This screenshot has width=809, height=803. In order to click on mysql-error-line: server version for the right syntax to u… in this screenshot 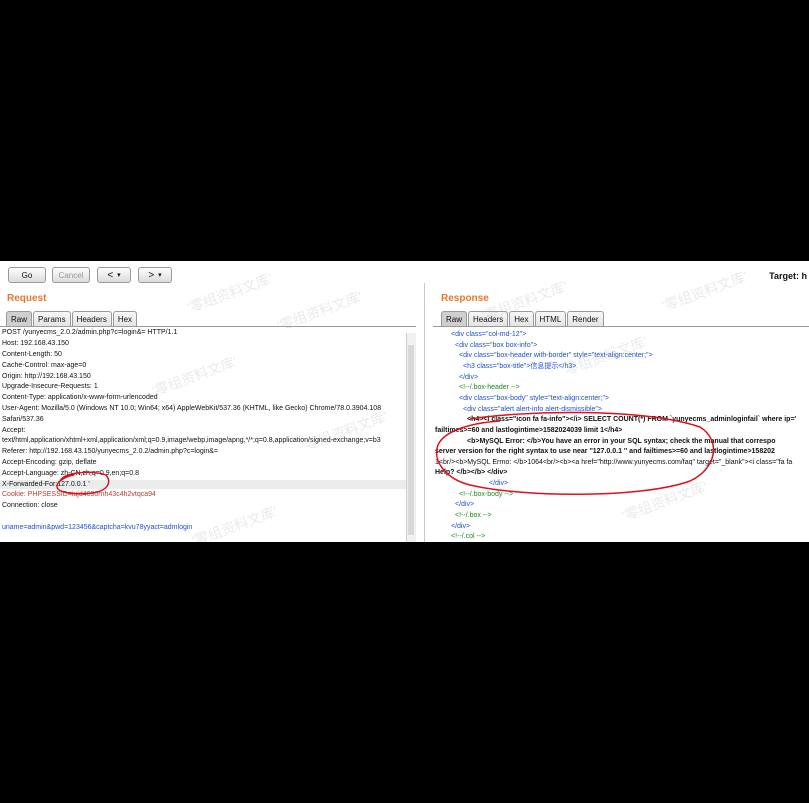, I will do `click(605, 451)`.